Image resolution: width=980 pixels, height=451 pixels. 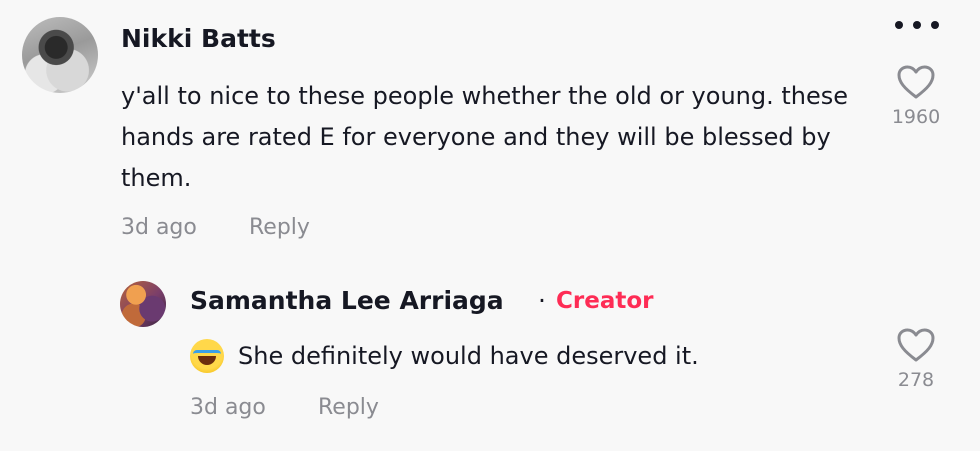 I want to click on tears-of-joy-emoji-icon, so click(x=207, y=356).